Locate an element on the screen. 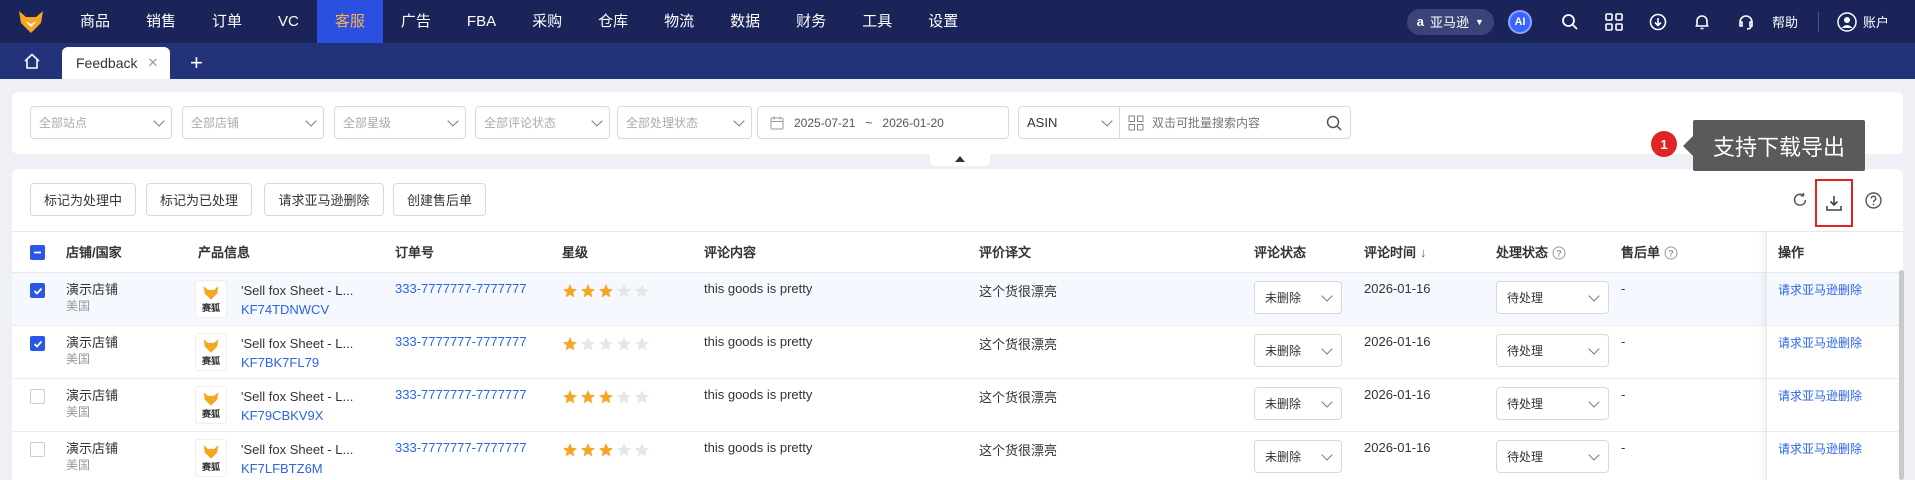  bell-icon is located at coordinates (1702, 22).